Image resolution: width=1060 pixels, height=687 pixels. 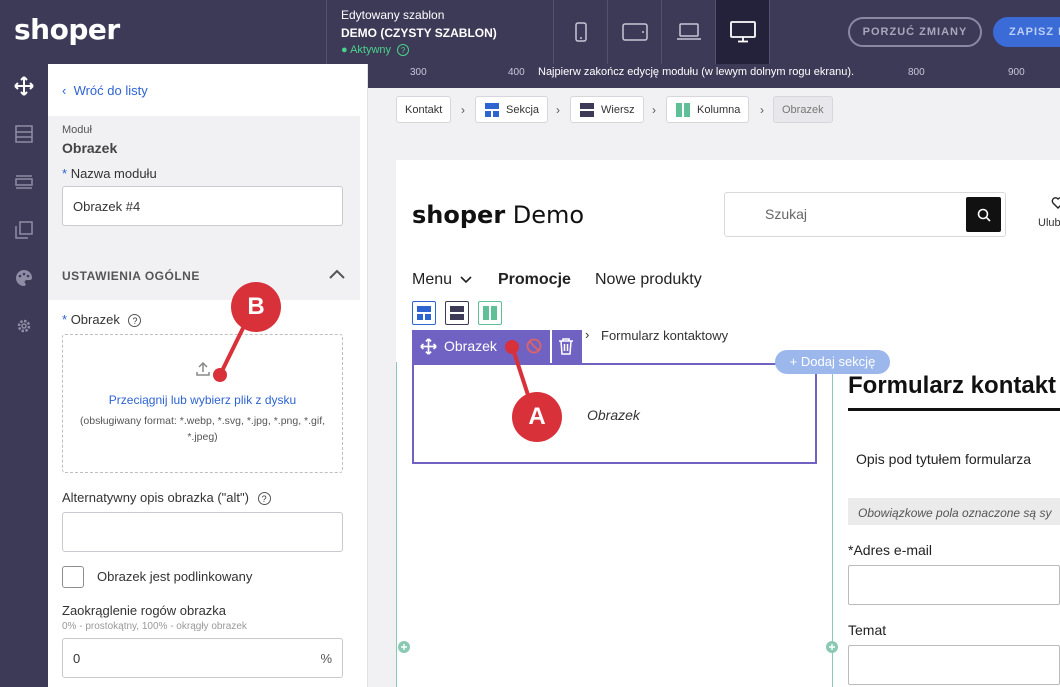 I want to click on nav-menu: Menu, so click(x=442, y=280).